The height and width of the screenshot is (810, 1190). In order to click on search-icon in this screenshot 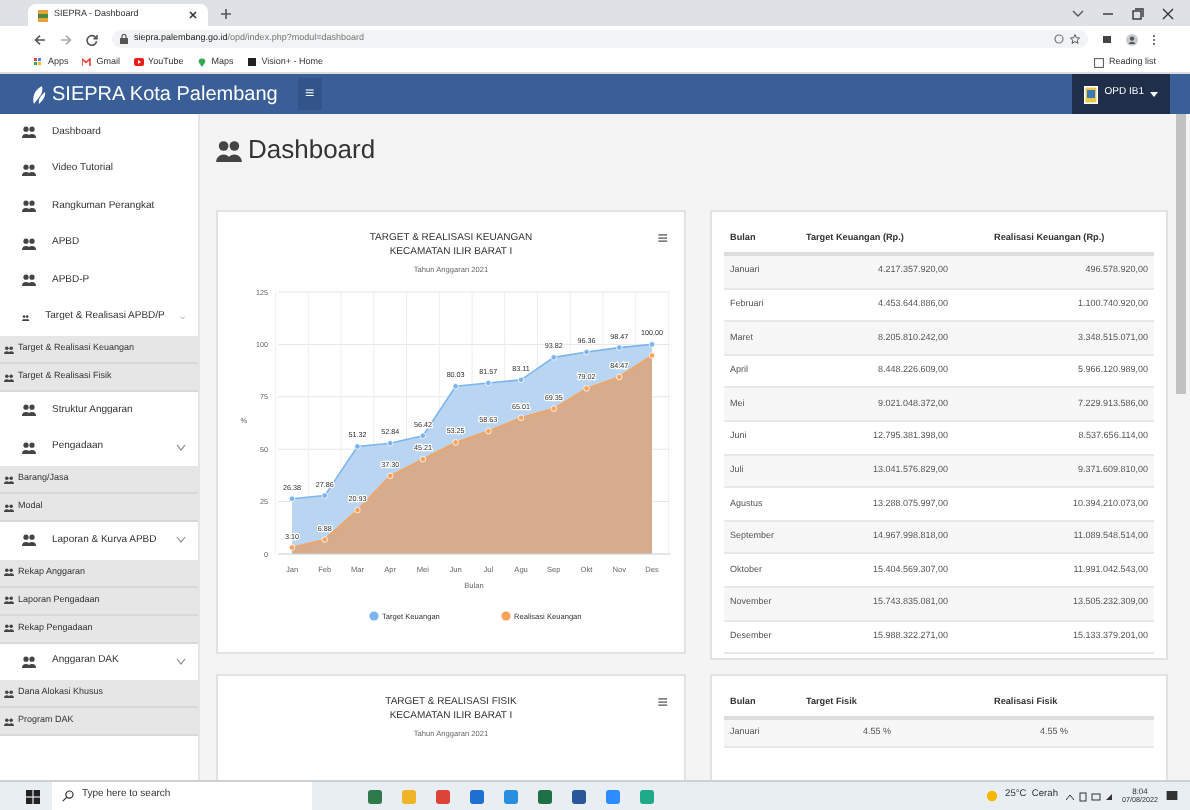, I will do `click(68, 796)`.